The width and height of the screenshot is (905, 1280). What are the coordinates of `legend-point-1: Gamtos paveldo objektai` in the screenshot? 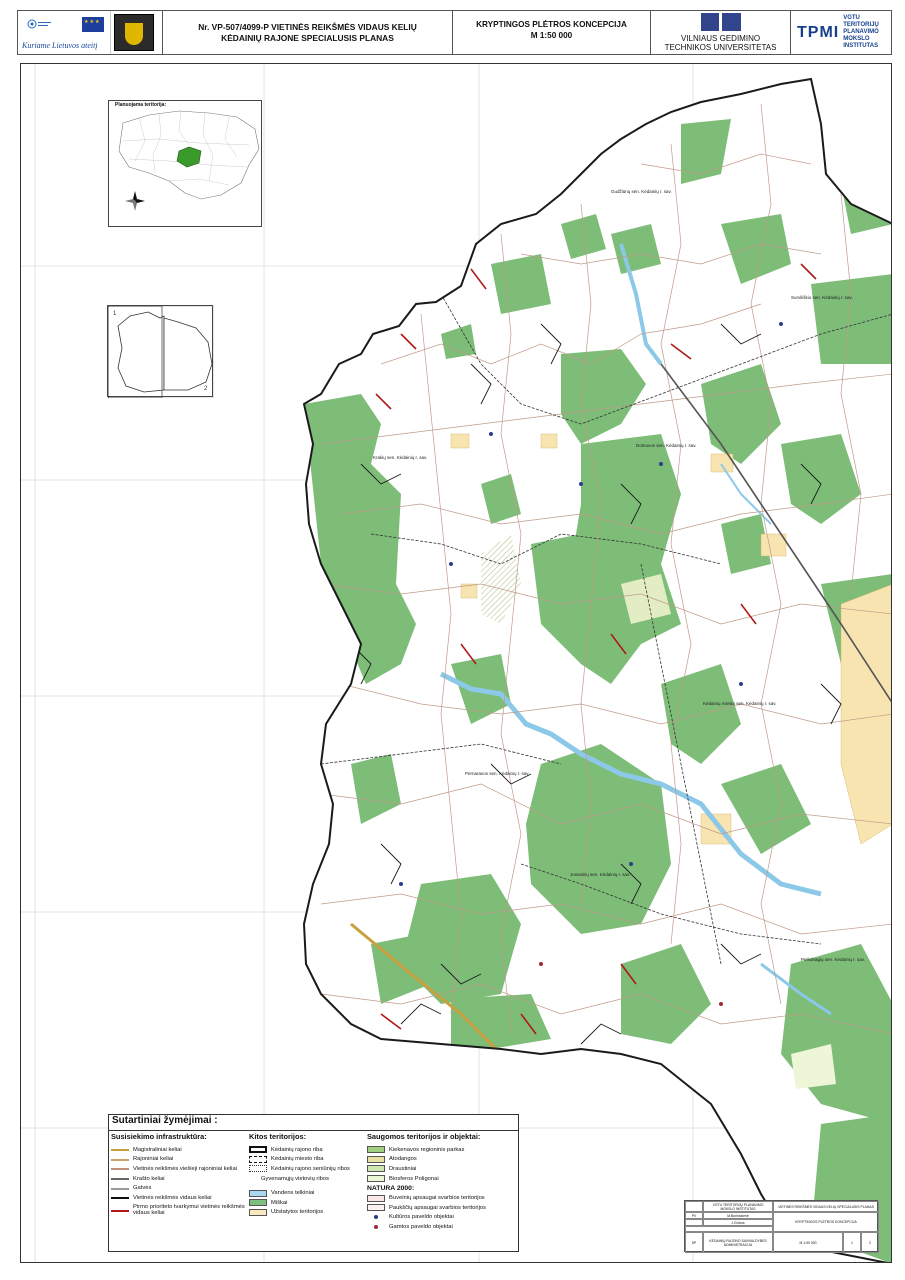 It's located at (443, 1227).